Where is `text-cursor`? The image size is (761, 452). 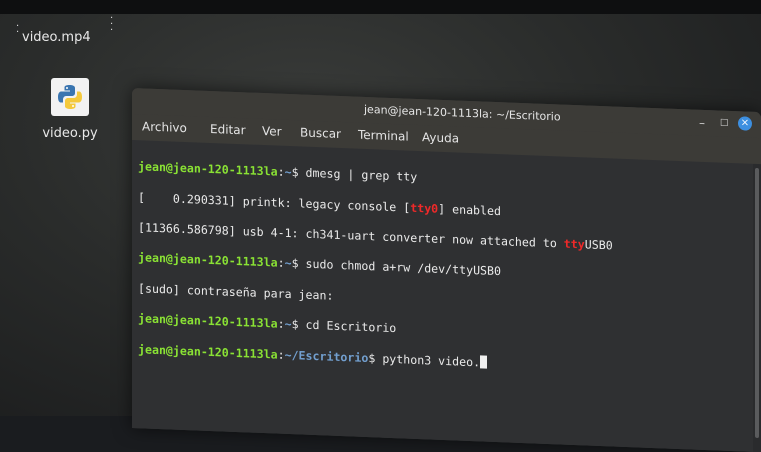
text-cursor is located at coordinates (484, 362).